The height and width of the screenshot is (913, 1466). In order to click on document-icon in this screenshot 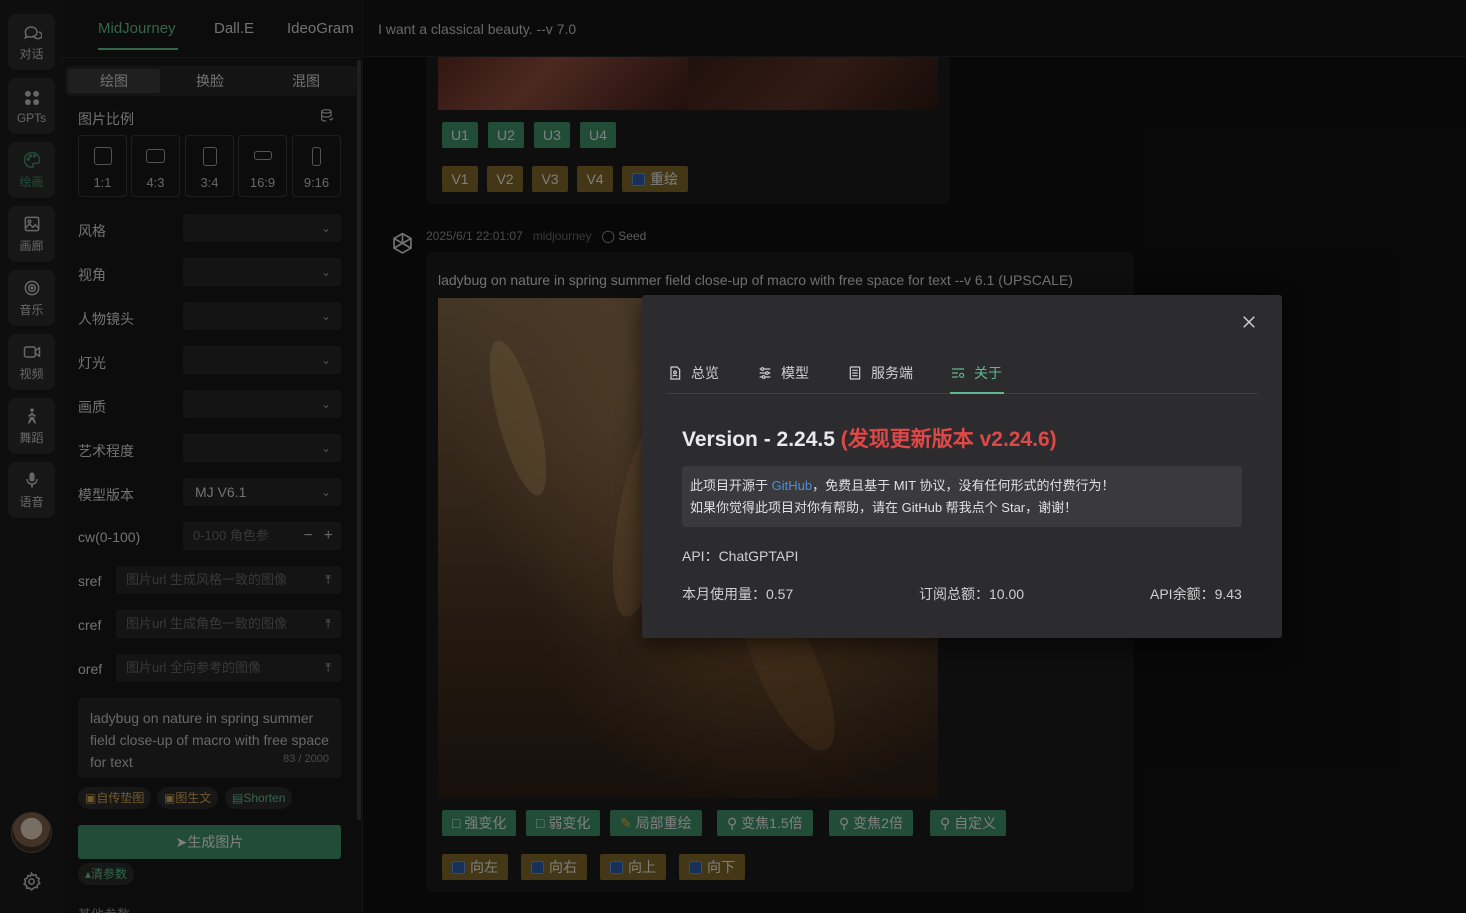, I will do `click(675, 373)`.